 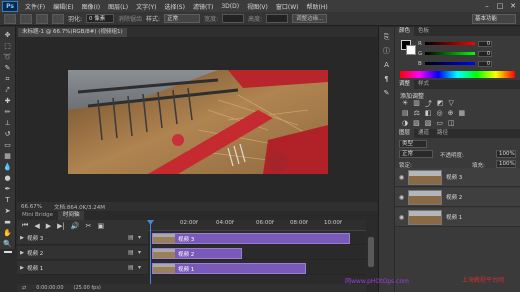 What do you see at coordinates (63, 6) in the screenshot?
I see `menu-edit: 编辑(E)` at bounding box center [63, 6].